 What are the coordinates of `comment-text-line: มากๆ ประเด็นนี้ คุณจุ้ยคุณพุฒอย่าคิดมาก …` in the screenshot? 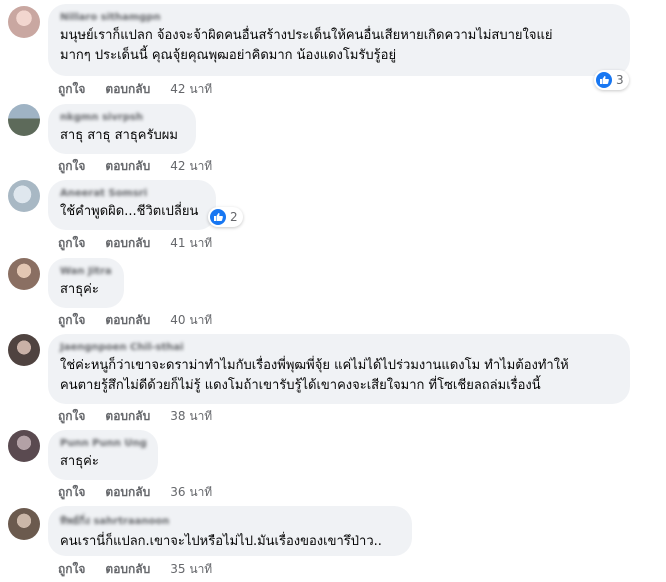 It's located at (228, 55).